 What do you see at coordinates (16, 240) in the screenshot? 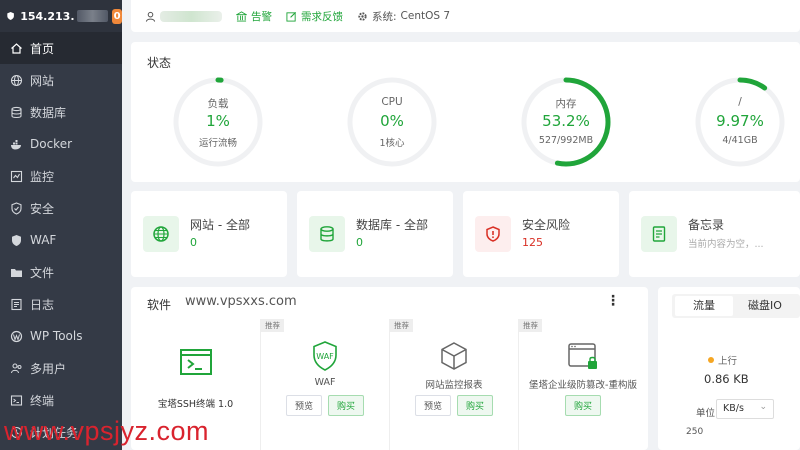
I see `waf-icon` at bounding box center [16, 240].